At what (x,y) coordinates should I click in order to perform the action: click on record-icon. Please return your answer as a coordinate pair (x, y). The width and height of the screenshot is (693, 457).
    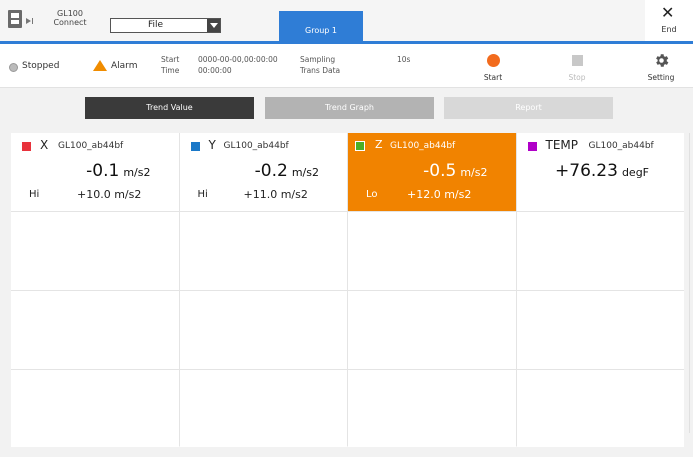
    Looking at the image, I should click on (493, 60).